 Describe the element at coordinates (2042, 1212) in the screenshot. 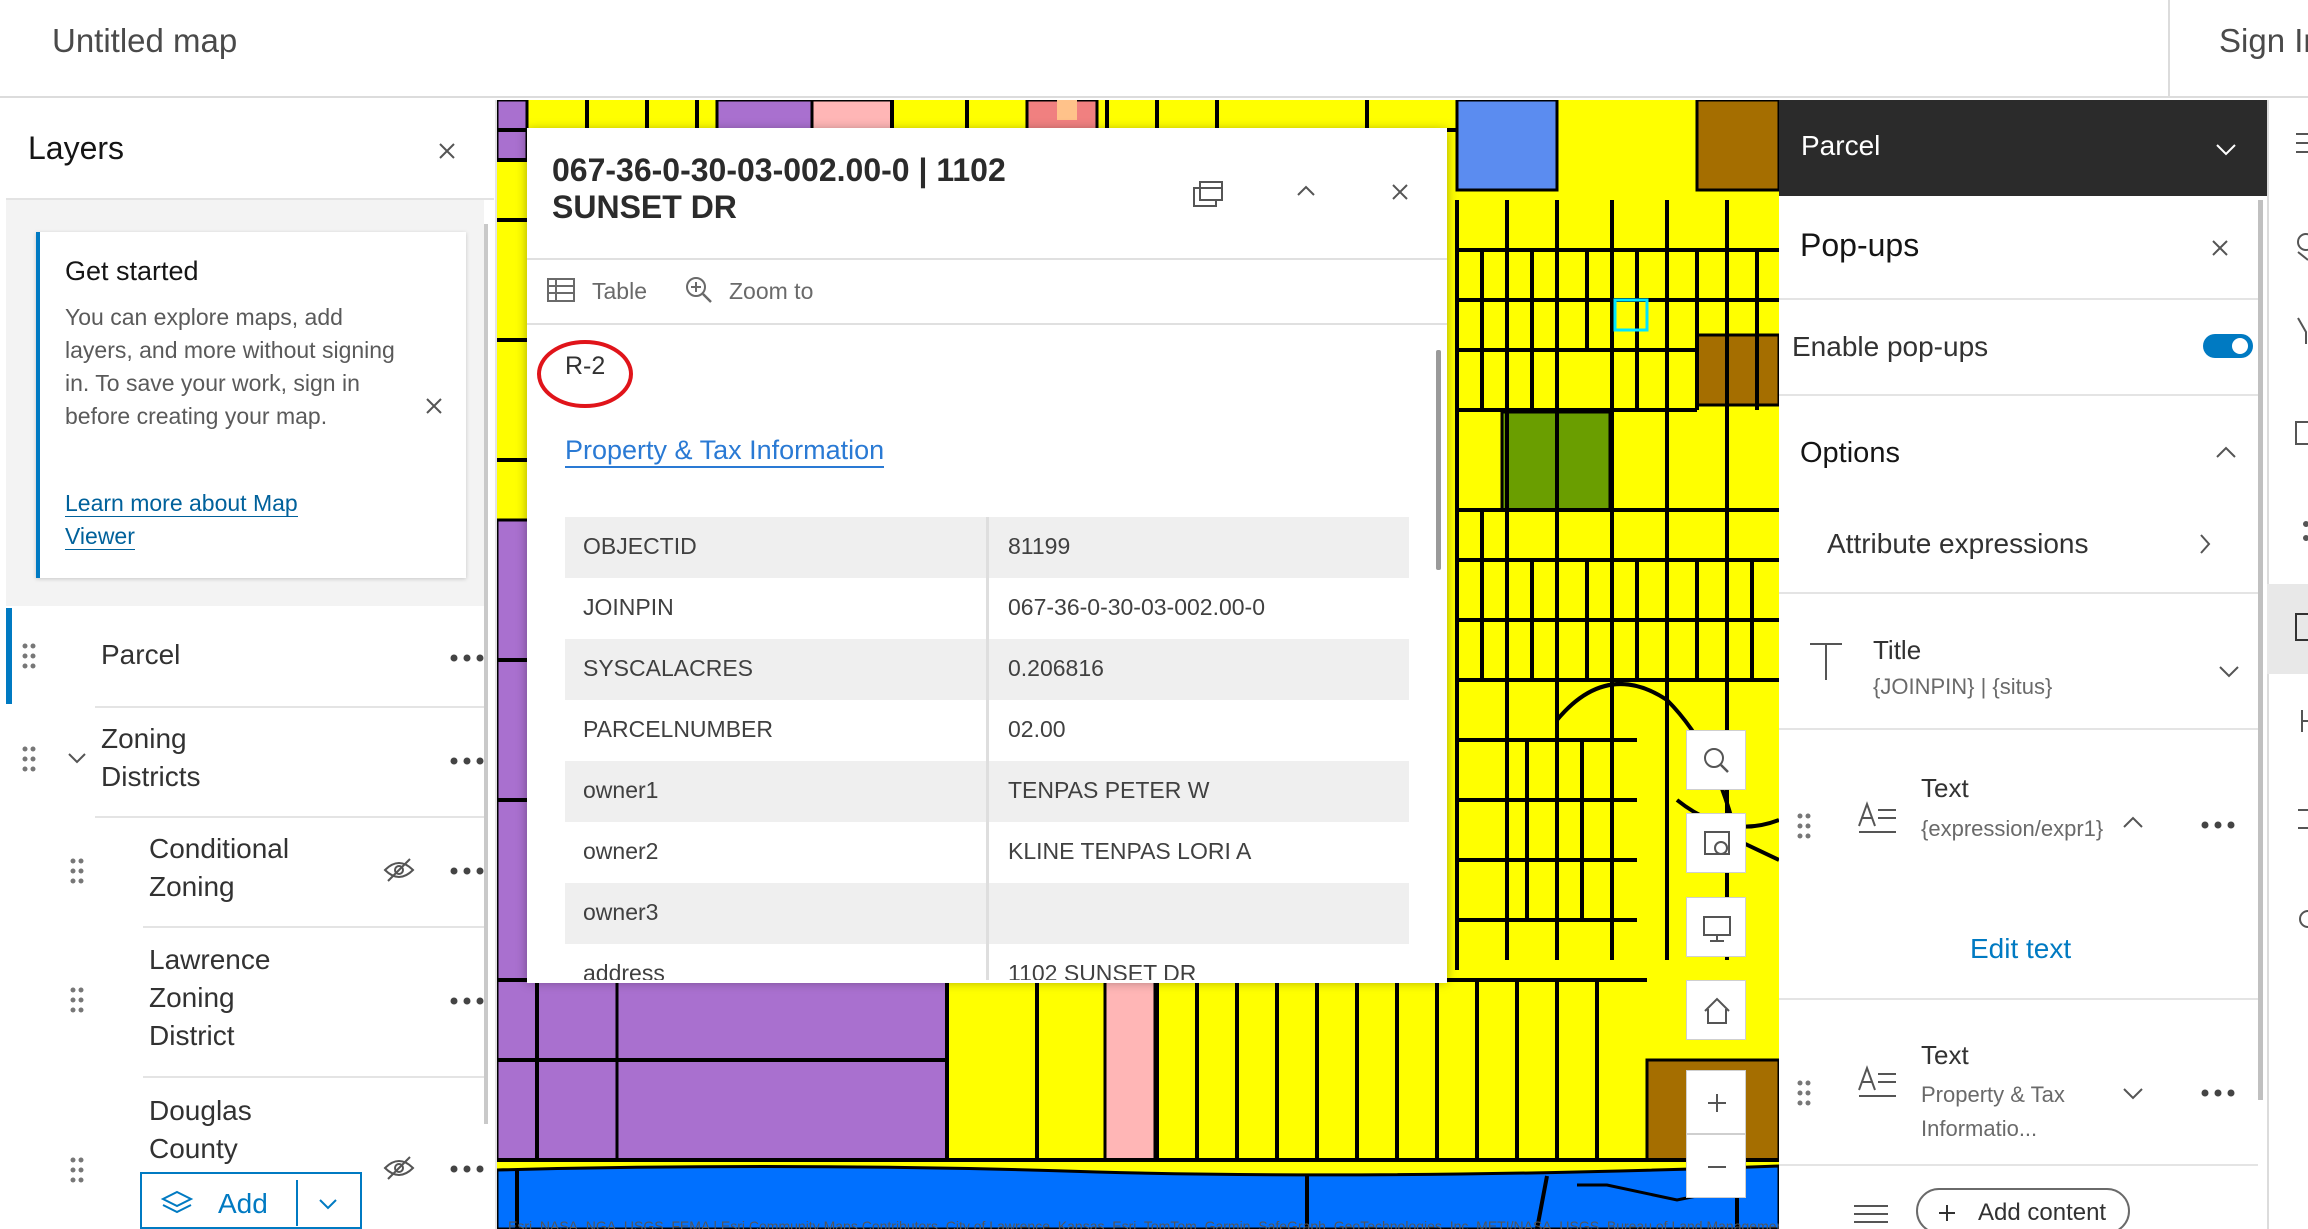

I see `add-content-label: Add content` at that location.